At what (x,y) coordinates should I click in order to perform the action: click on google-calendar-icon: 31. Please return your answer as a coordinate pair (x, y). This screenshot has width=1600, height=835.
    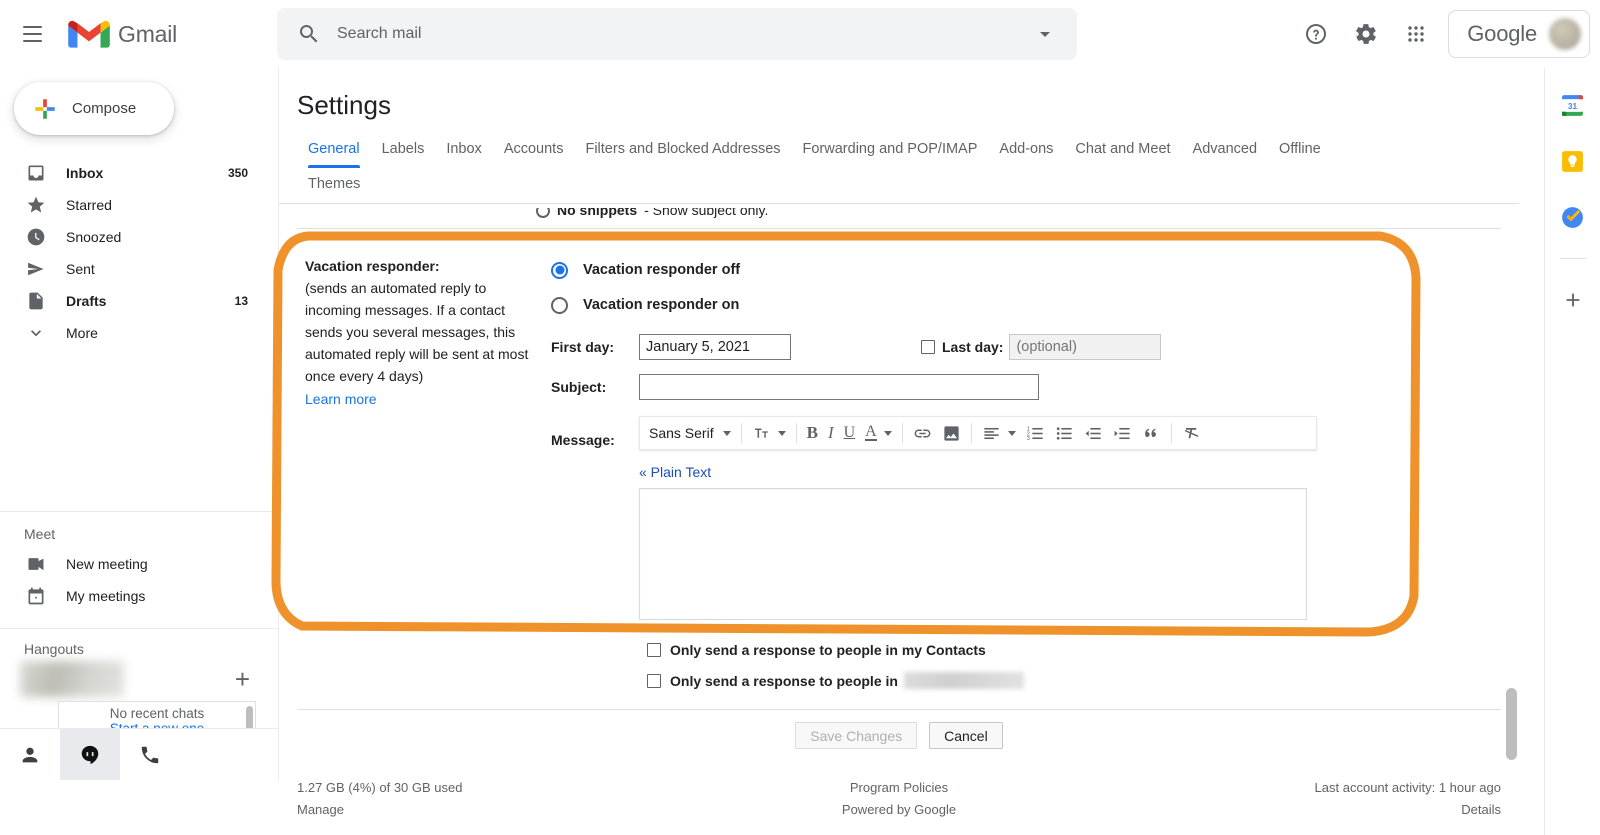
    Looking at the image, I should click on (1573, 105).